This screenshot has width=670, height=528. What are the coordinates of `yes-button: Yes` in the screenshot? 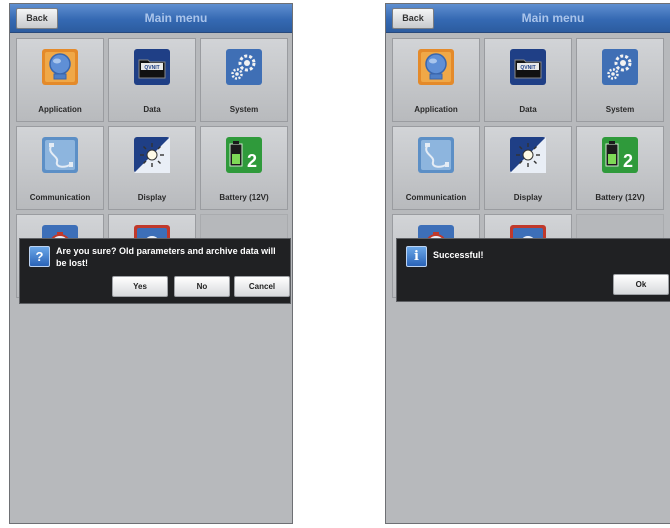 It's located at (140, 286).